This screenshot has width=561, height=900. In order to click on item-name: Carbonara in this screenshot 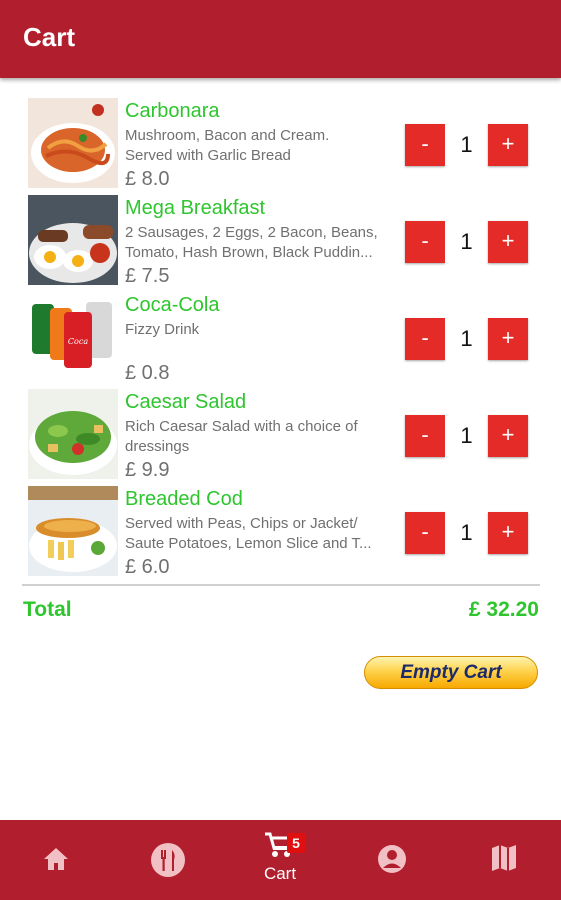, I will do `click(172, 111)`.